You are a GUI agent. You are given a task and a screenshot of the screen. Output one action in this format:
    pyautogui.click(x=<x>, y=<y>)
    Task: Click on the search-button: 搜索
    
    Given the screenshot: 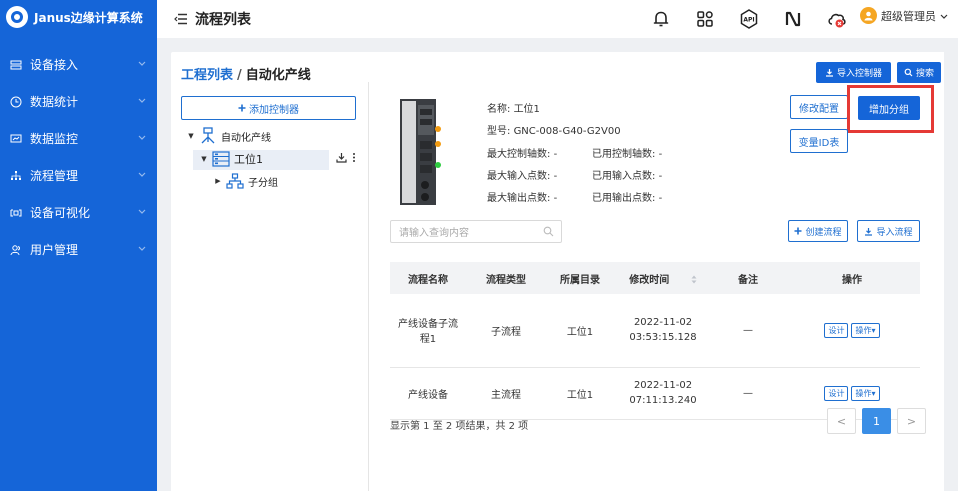 What is the action you would take?
    pyautogui.click(x=919, y=72)
    